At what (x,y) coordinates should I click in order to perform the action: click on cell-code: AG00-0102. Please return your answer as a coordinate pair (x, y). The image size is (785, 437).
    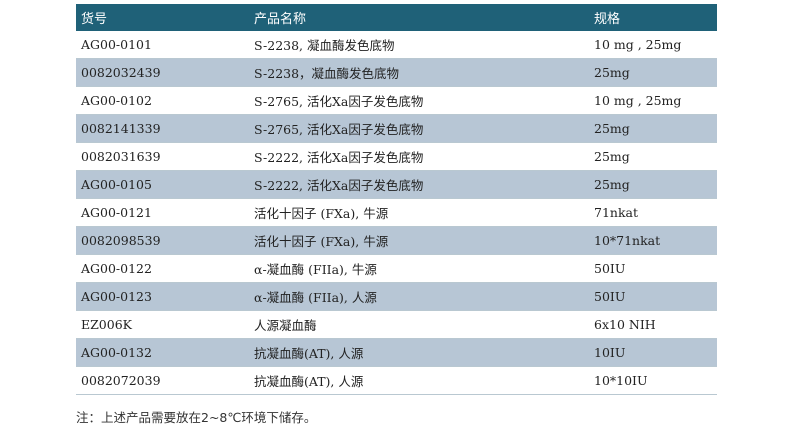
    Looking at the image, I should click on (162, 100).